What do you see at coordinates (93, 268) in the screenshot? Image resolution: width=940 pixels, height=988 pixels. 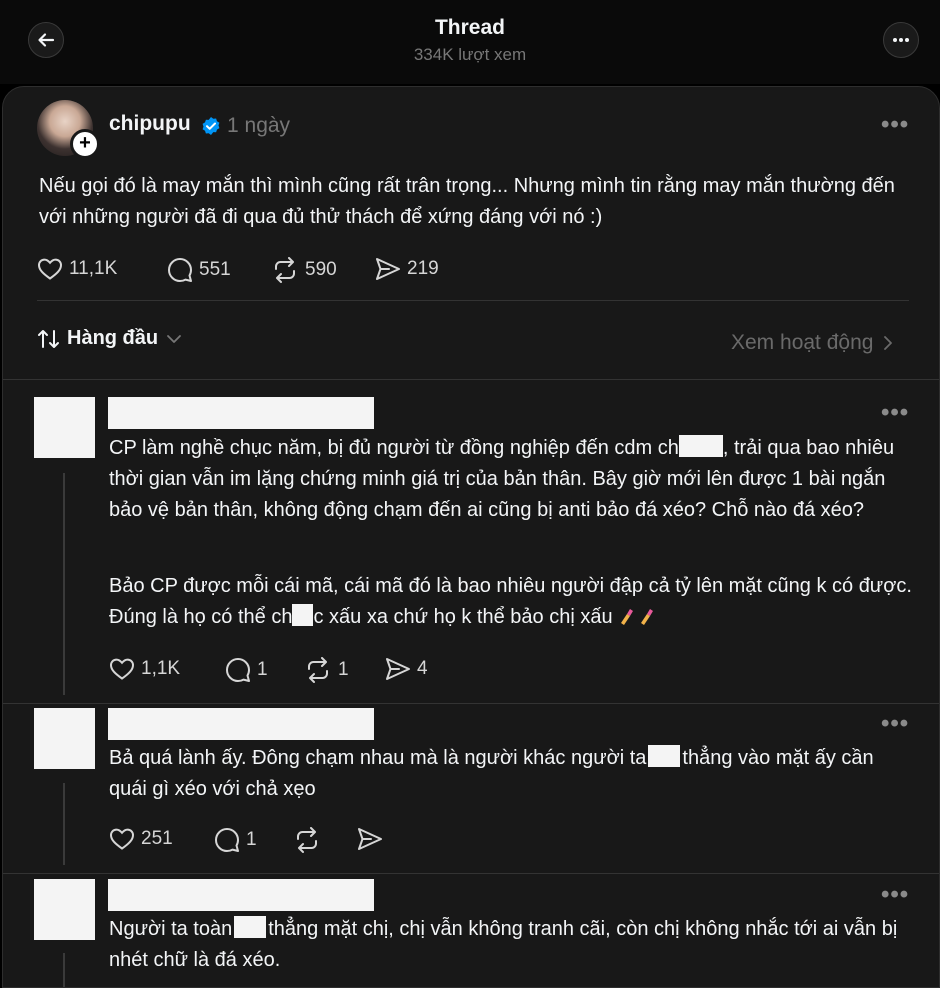 I see `like-count: 11,1K` at bounding box center [93, 268].